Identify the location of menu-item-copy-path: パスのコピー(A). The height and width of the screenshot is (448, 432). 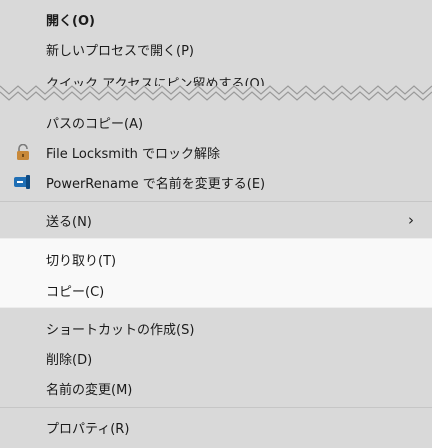
(216, 122).